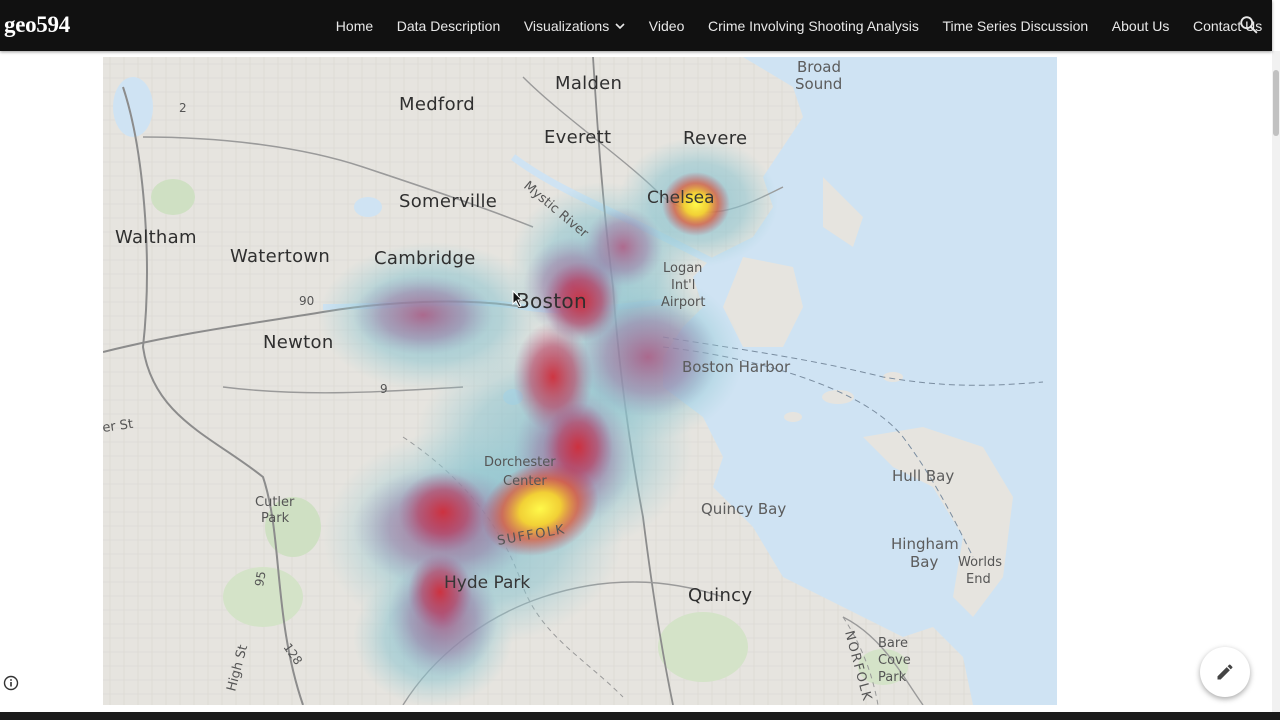  Describe the element at coordinates (566, 25) in the screenshot. I see `nav-visualizations-label: Visualizations` at that location.